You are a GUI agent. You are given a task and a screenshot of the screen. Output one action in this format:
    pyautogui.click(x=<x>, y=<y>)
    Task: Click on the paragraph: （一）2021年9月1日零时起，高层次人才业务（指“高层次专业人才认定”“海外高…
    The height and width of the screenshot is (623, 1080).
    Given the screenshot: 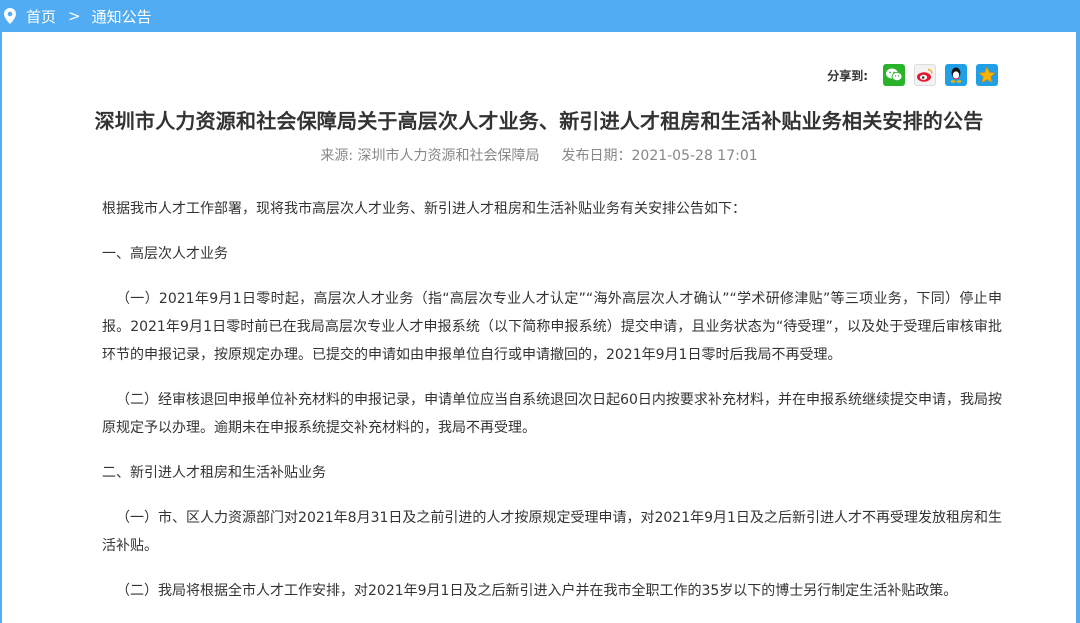 What is the action you would take?
    pyautogui.click(x=552, y=327)
    